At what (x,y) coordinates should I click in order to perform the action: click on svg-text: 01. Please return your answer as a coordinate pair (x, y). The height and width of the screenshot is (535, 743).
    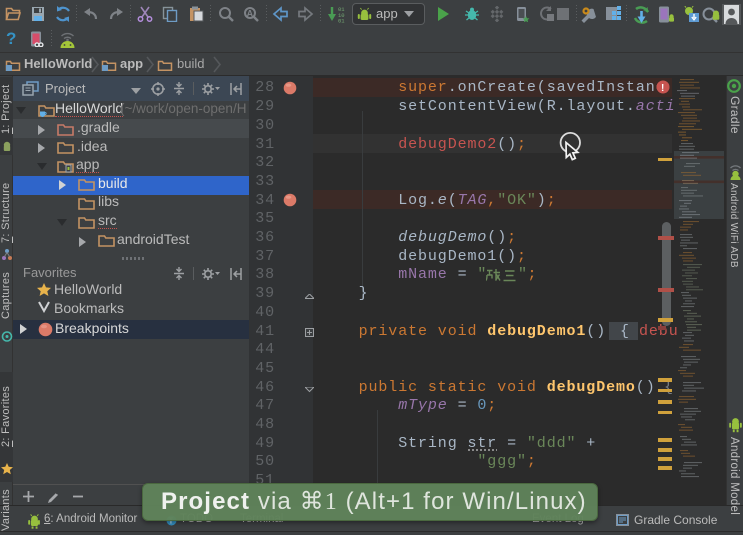
    Looking at the image, I should click on (341, 21).